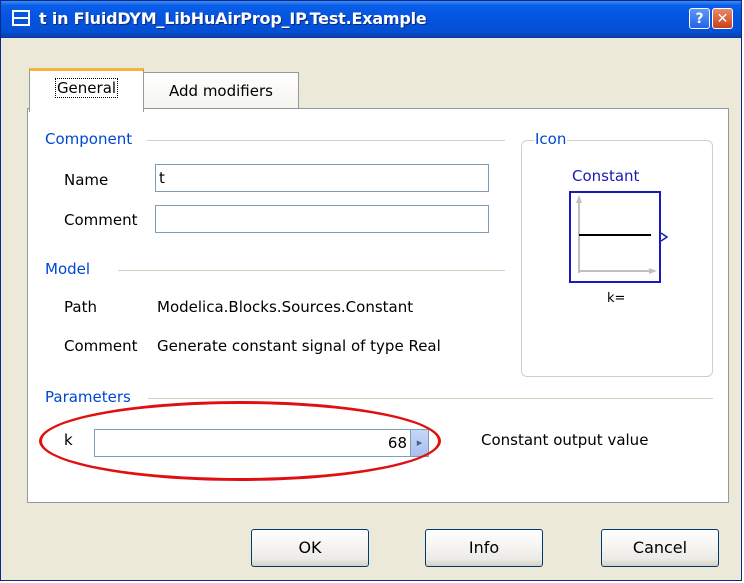 The width and height of the screenshot is (744, 583). I want to click on tab-general: General, so click(86, 90).